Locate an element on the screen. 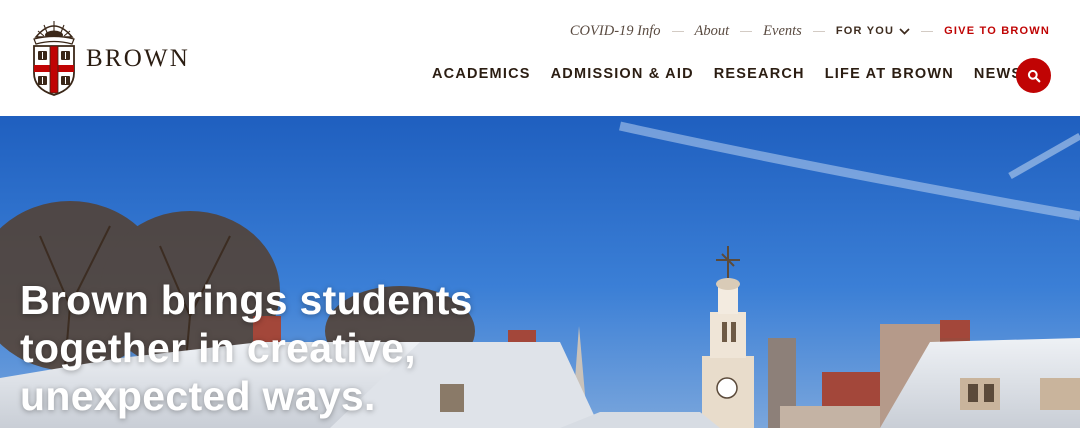 This screenshot has width=1080, height=428. search-icon is located at coordinates (1033, 75).